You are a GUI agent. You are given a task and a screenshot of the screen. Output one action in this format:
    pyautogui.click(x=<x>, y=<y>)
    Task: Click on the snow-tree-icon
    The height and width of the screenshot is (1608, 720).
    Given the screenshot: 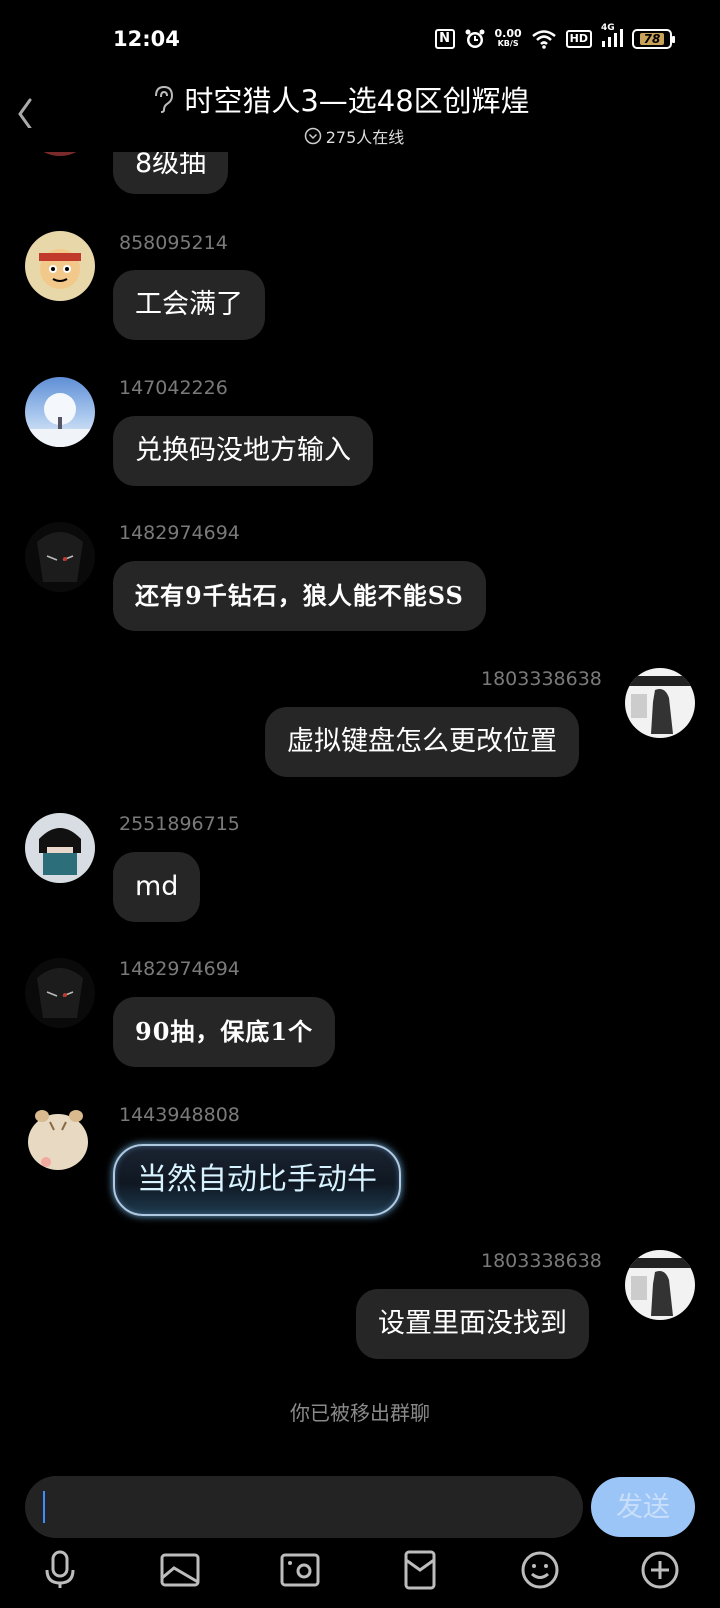 What is the action you would take?
    pyautogui.click(x=60, y=420)
    